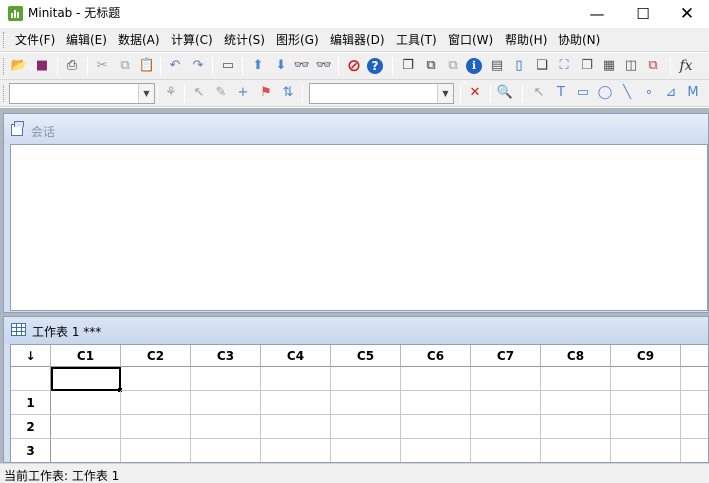 This screenshot has height=483, width=709. What do you see at coordinates (671, 93) in the screenshot?
I see `polyline-tool-icon: ⊿` at bounding box center [671, 93].